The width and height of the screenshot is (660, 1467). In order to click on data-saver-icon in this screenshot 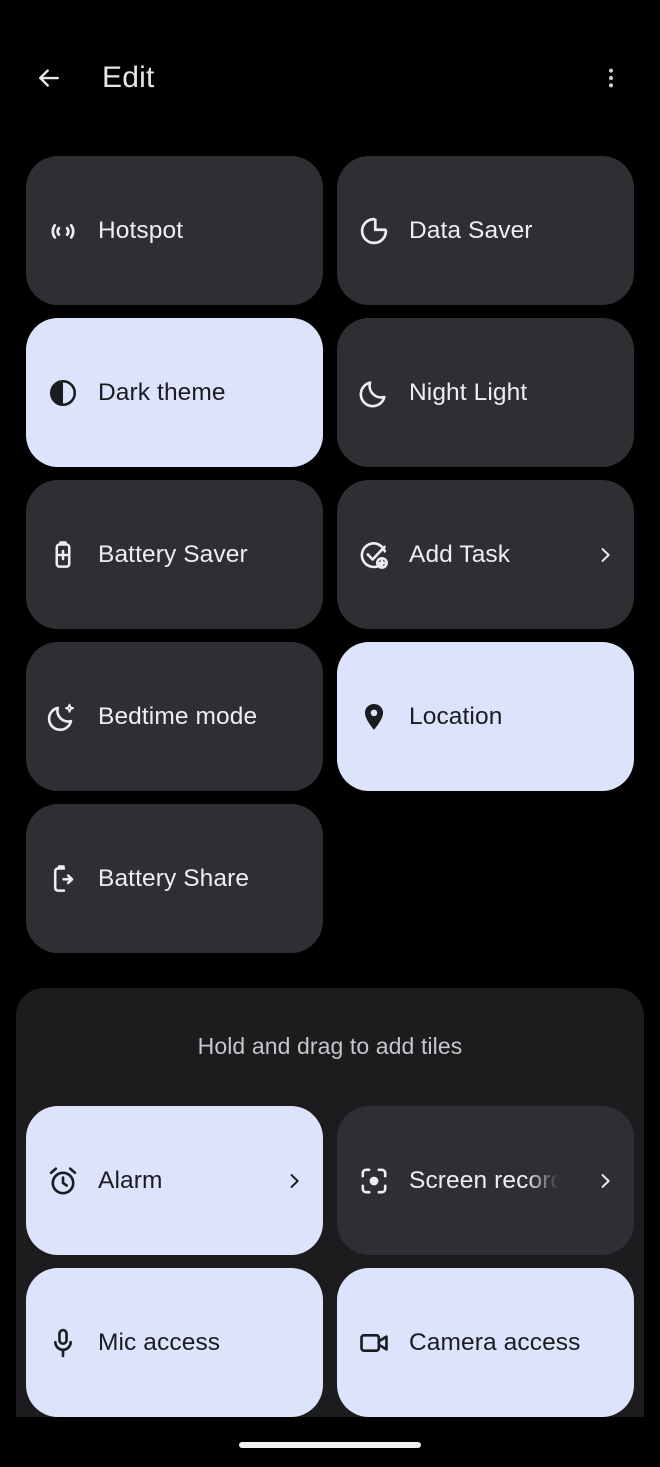, I will do `click(374, 231)`.